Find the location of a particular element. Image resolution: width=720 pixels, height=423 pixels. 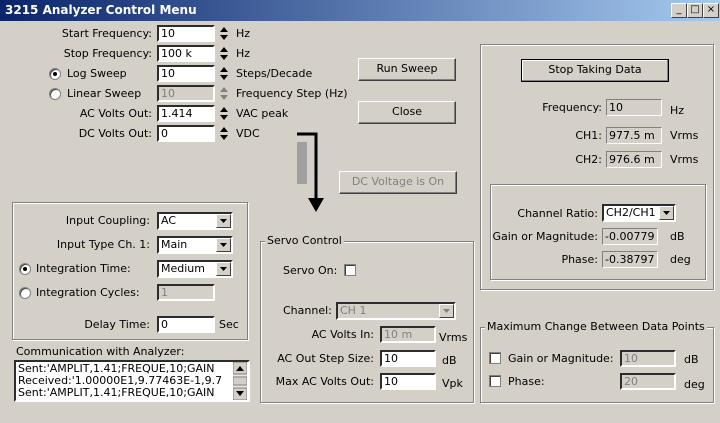

start-frequency-unit: Hz is located at coordinates (243, 33).